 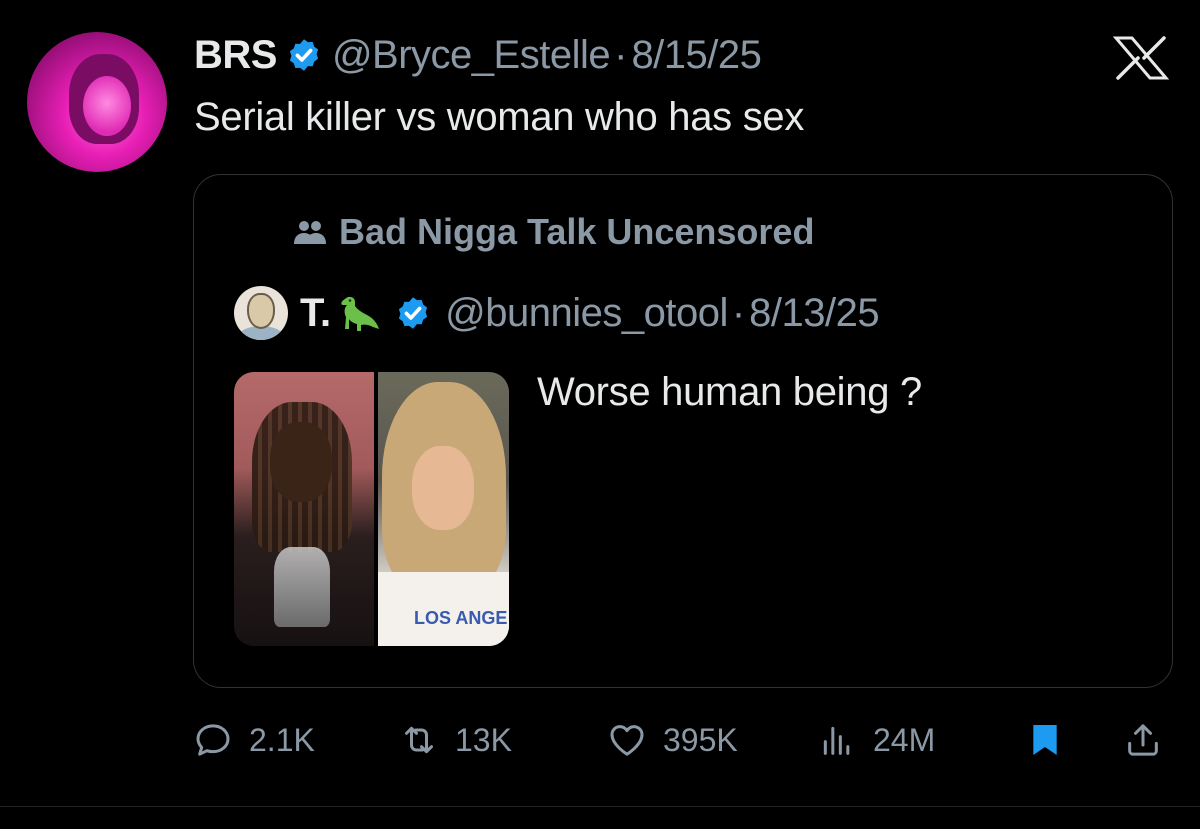 I want to click on tweet-header: BRS @Bryce_Estelle · 8/15/25, so click(x=478, y=55).